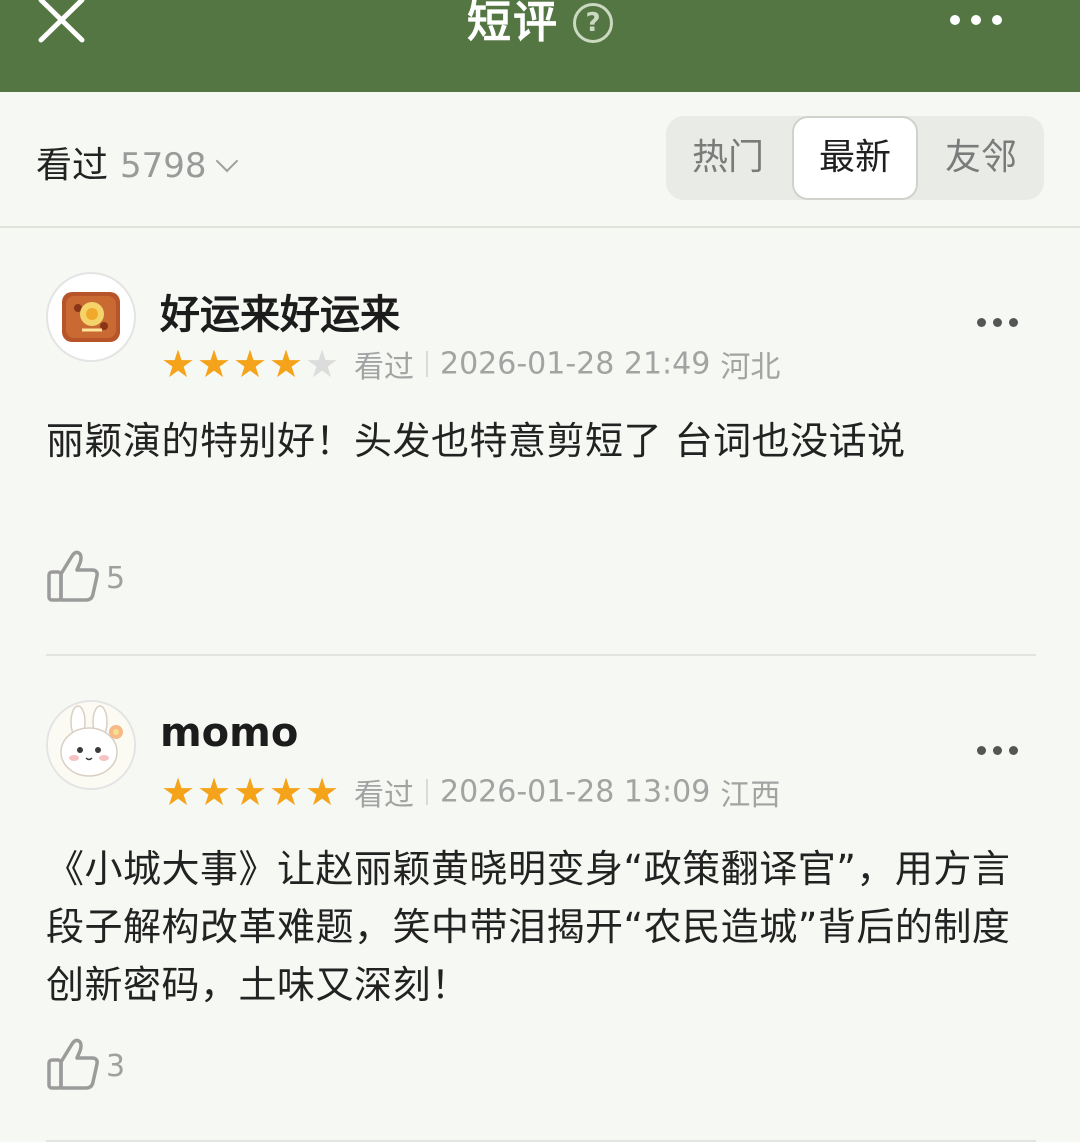 This screenshot has height=1142, width=1080. I want to click on review-content: 丽颖演的特别好！头发也特意剪短了 台词也没话说, so click(476, 441).